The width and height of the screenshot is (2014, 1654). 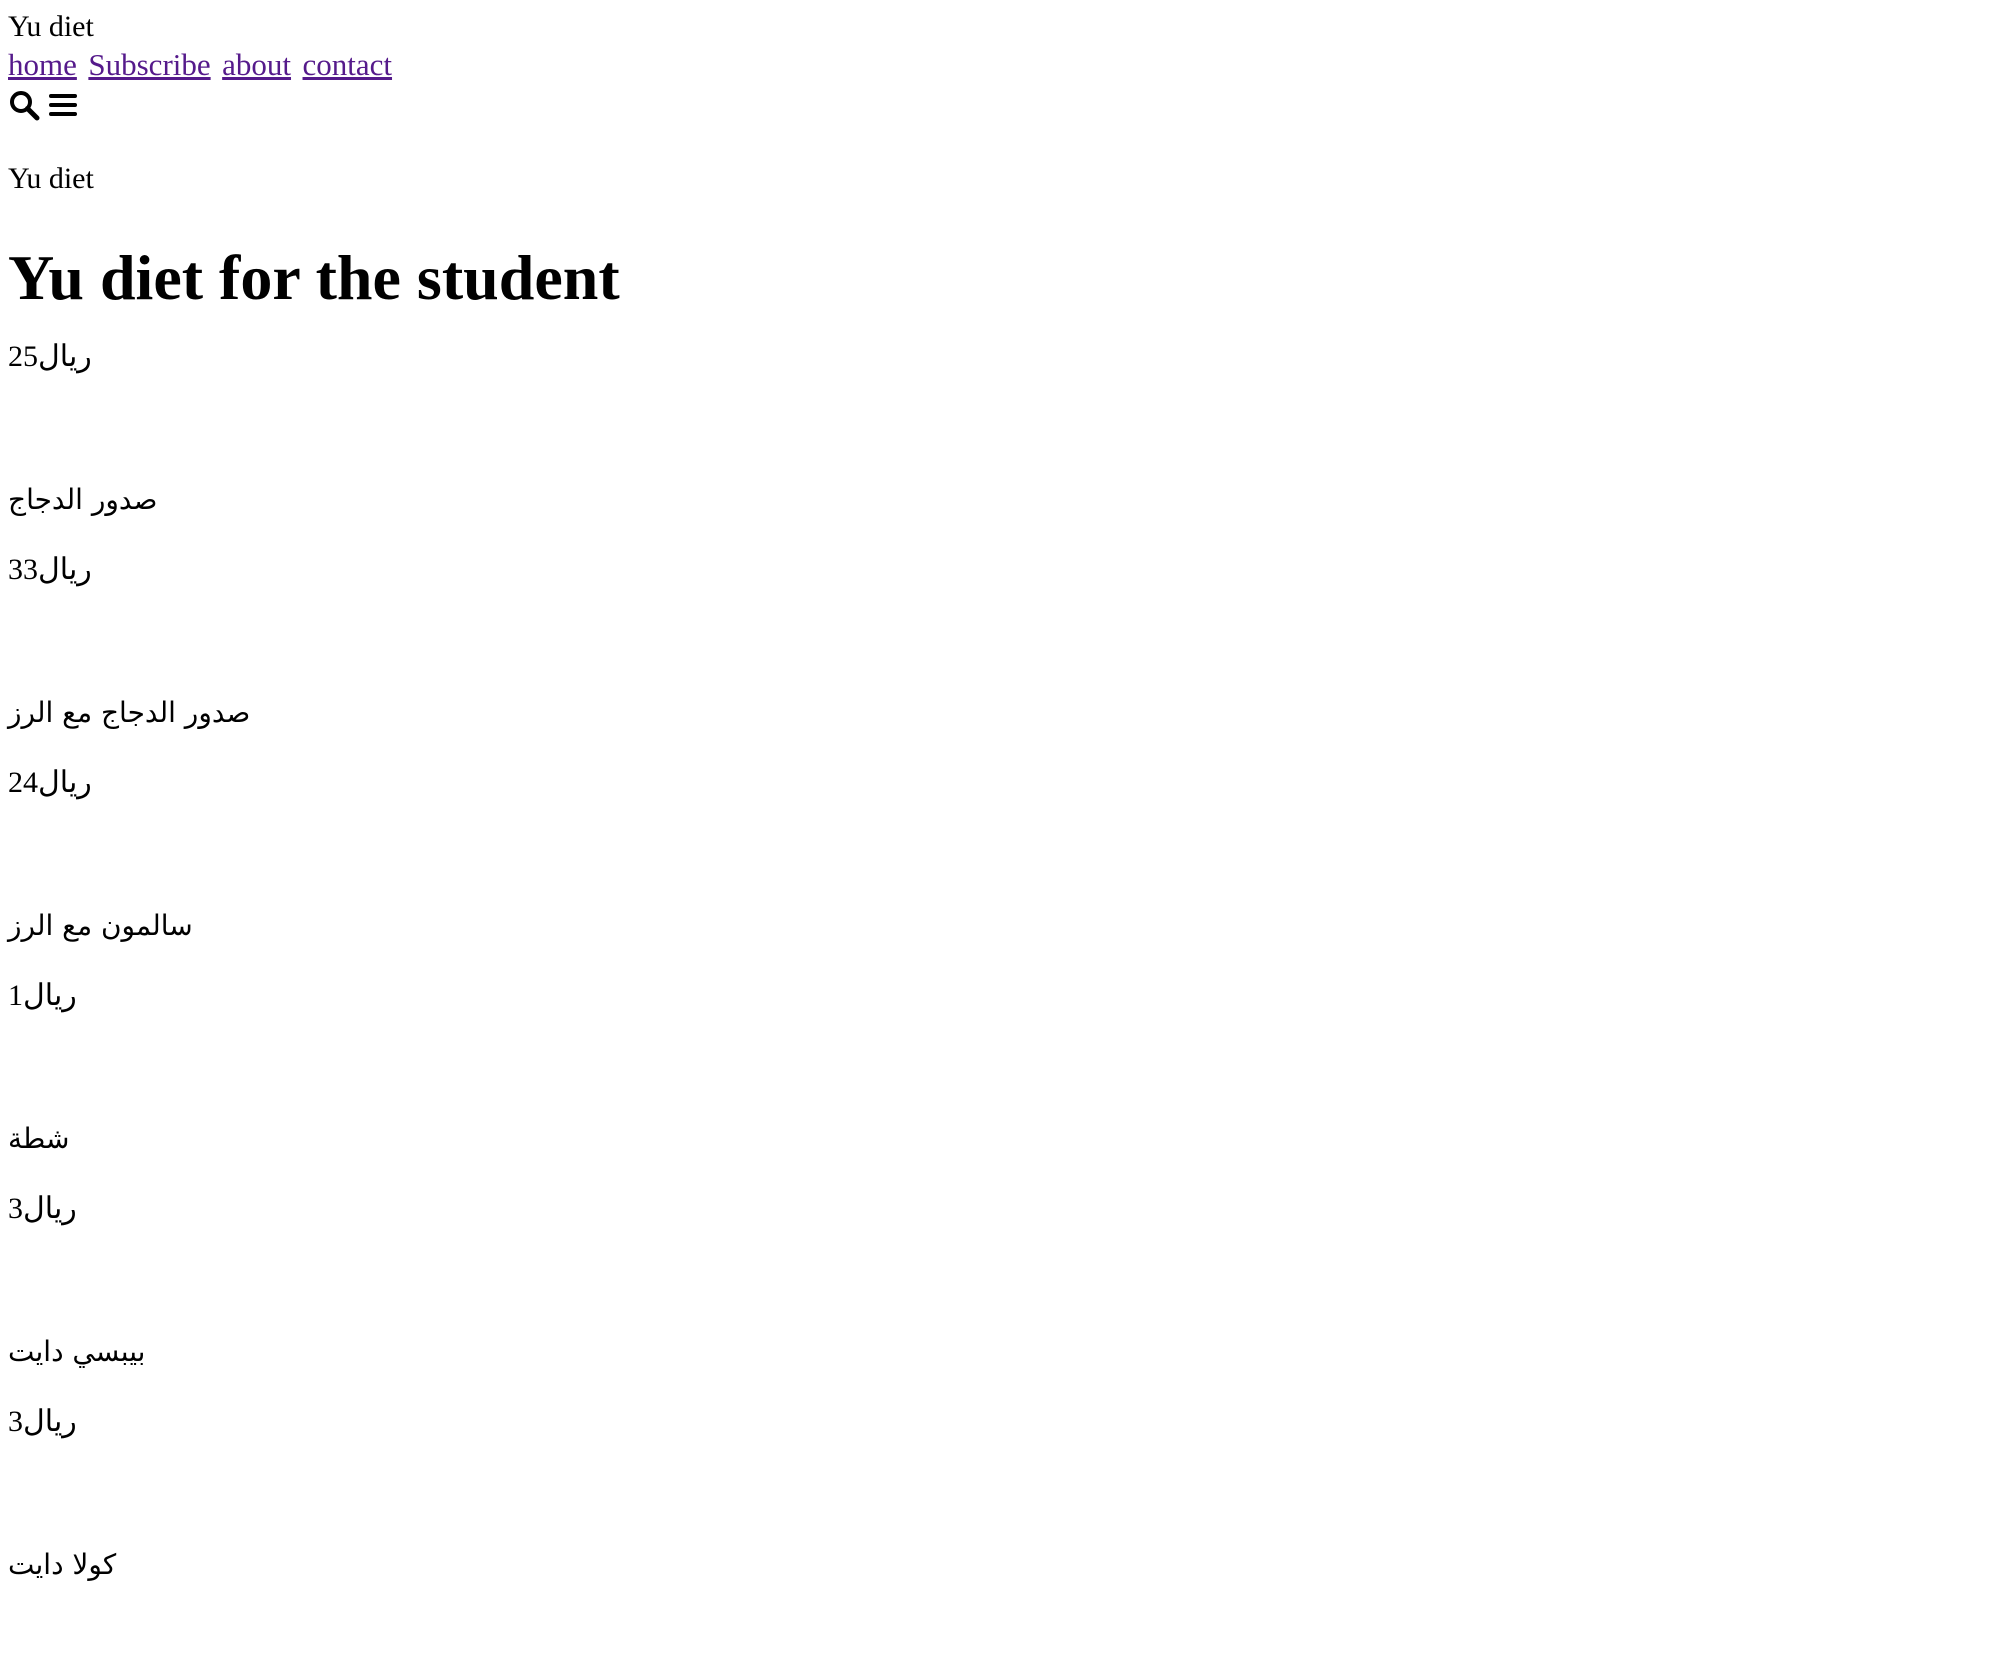 I want to click on nav-link-subscribe: Subscribe, so click(x=149, y=64).